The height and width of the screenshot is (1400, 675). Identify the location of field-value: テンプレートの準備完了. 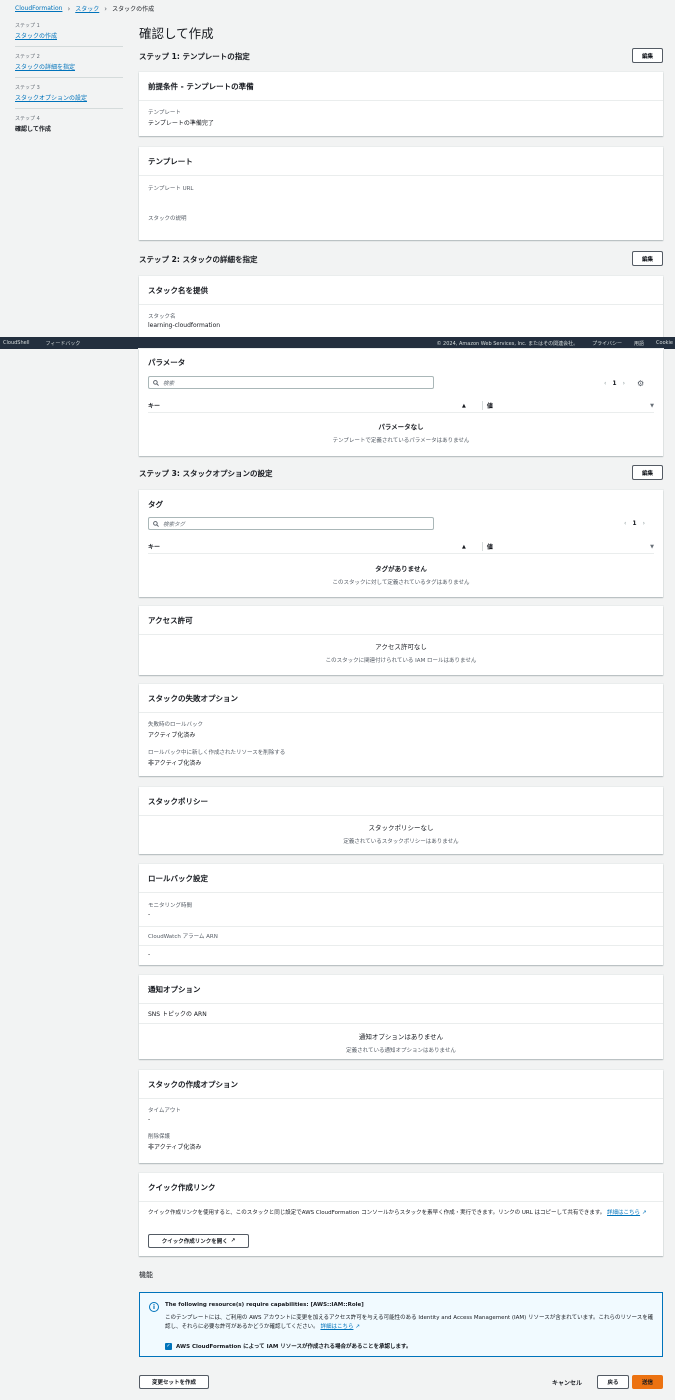
(181, 123).